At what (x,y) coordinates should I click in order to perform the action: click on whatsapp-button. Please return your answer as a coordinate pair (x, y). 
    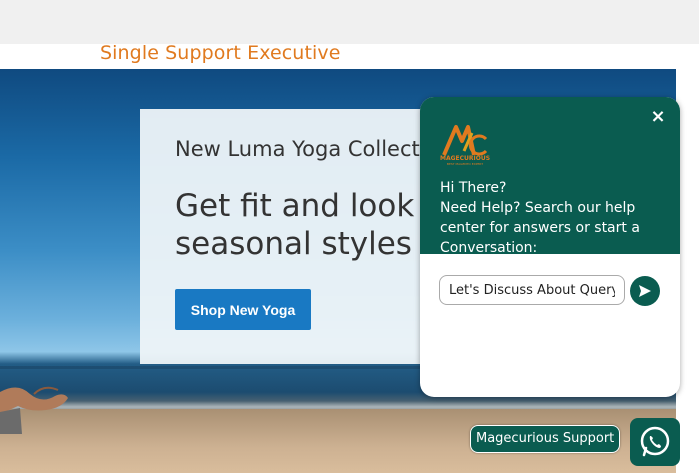
    Looking at the image, I should click on (655, 442).